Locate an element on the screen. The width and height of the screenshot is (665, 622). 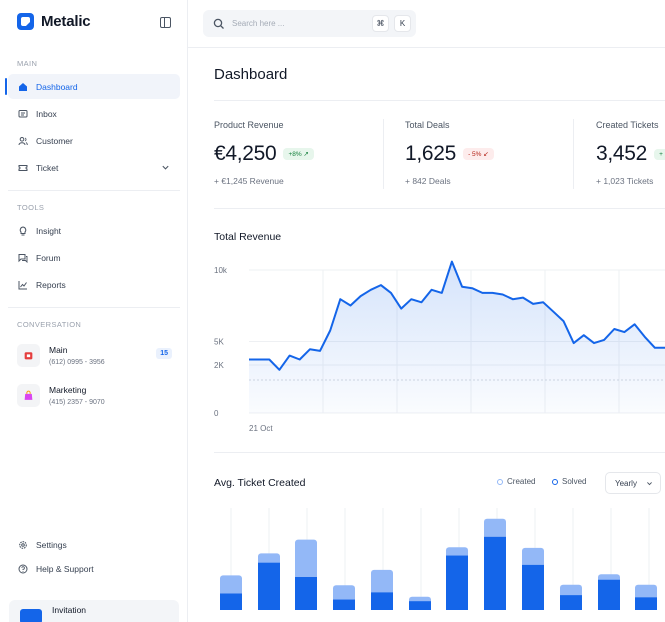
chart-line-icon is located at coordinates (23, 285).